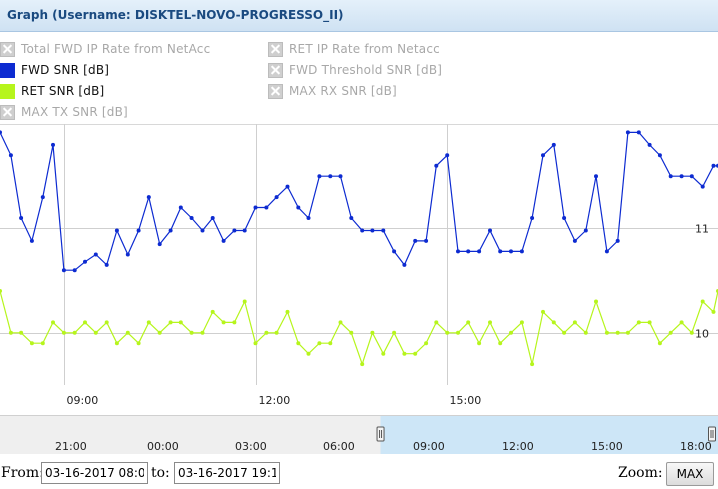 The image size is (718, 489). What do you see at coordinates (64, 112) in the screenshot?
I see `legend-item-max-tx-snr: MAX TX SNR [dB]` at bounding box center [64, 112].